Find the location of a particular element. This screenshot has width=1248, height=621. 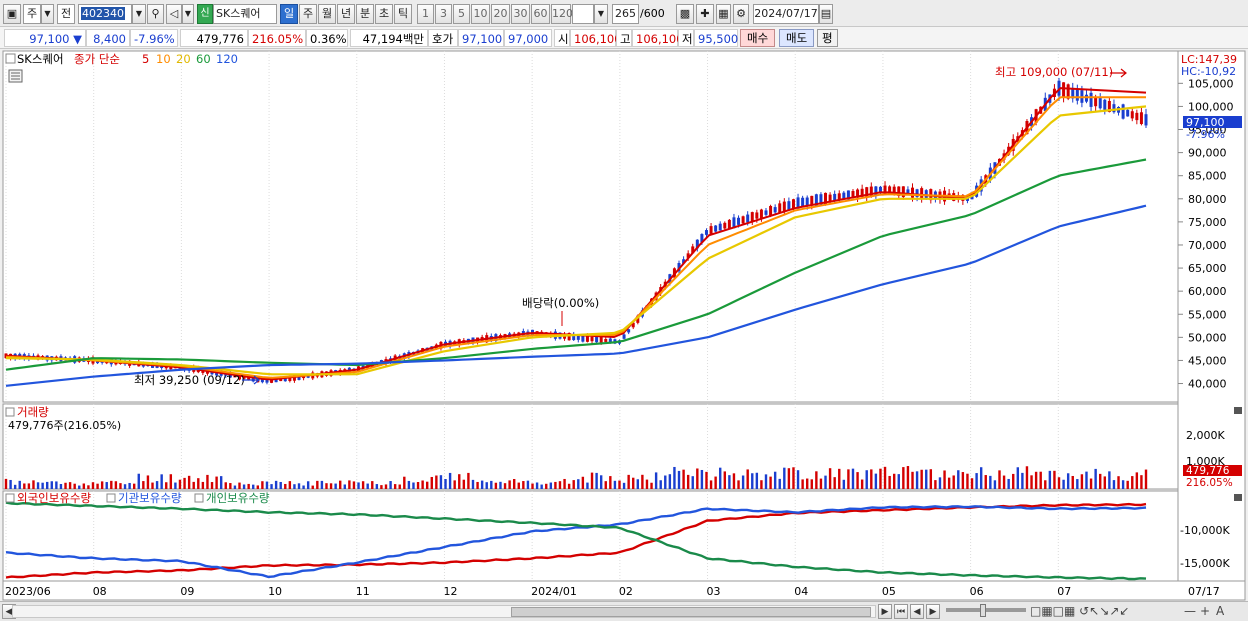

period-minute-button: 분 is located at coordinates (365, 14).